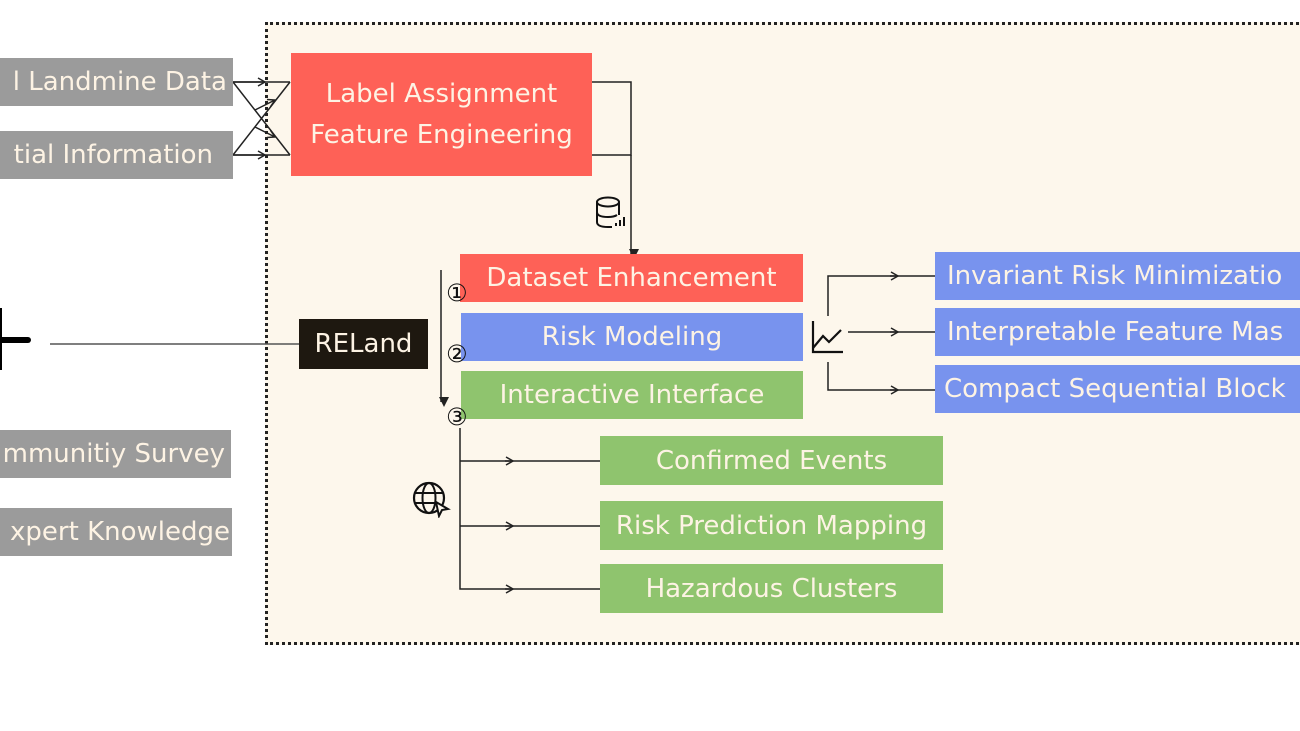 This screenshot has width=1300, height=731. I want to click on stage-number-1: ①, so click(457, 293).